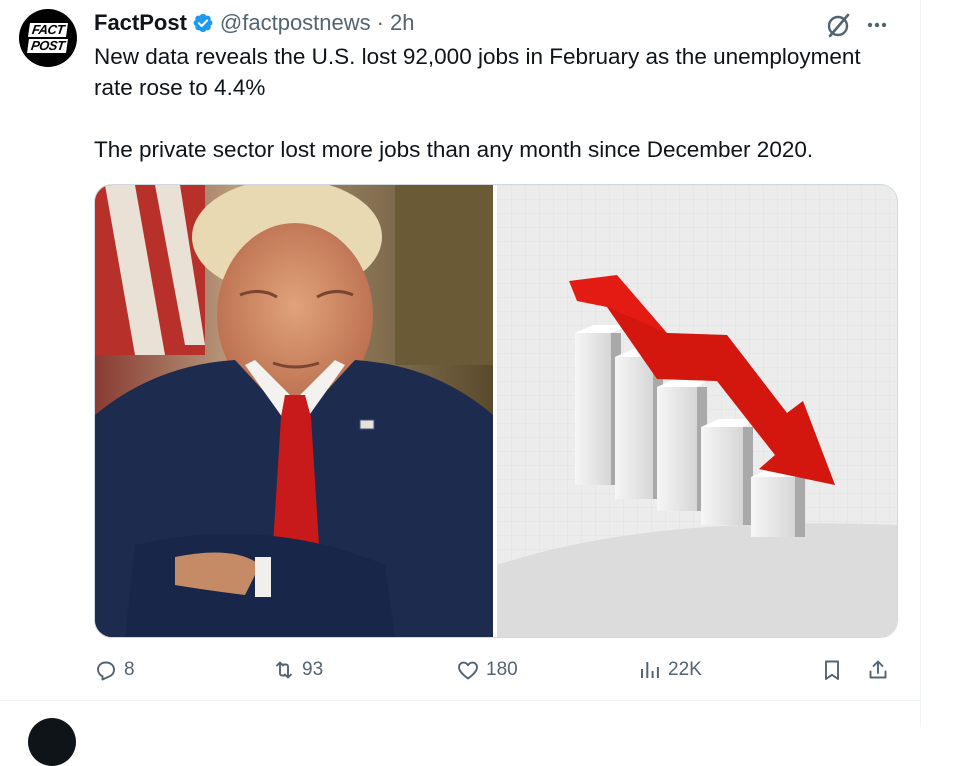  Describe the element at coordinates (402, 23) in the screenshot. I see `timestamp: 2h` at that location.